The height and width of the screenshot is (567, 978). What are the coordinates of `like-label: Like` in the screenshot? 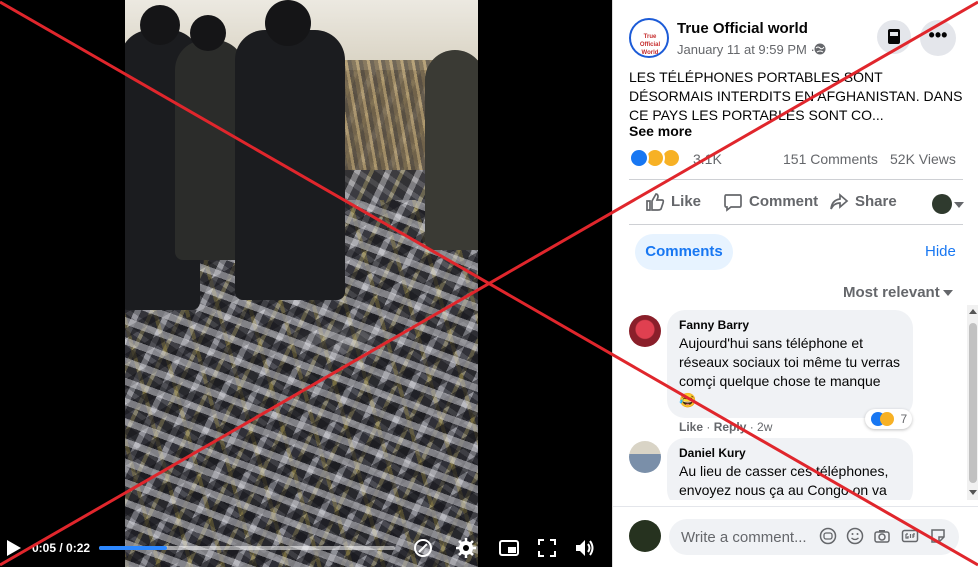 It's located at (686, 201).